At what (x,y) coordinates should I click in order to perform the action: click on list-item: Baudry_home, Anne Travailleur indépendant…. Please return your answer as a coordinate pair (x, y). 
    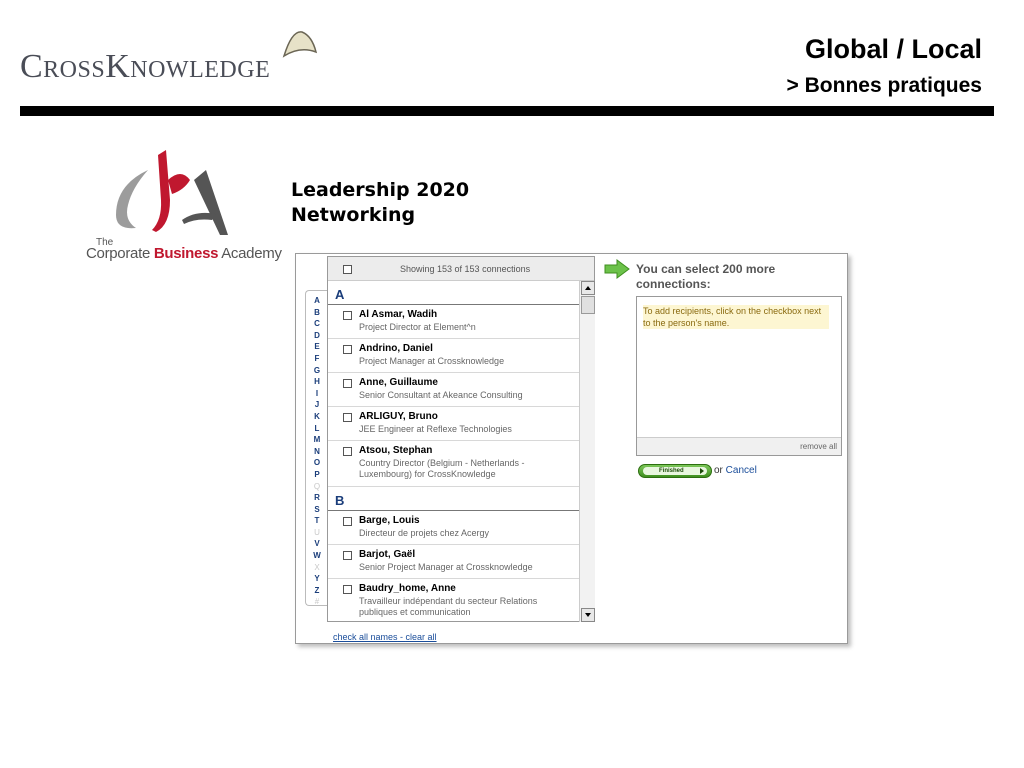
    Looking at the image, I should click on (453, 600).